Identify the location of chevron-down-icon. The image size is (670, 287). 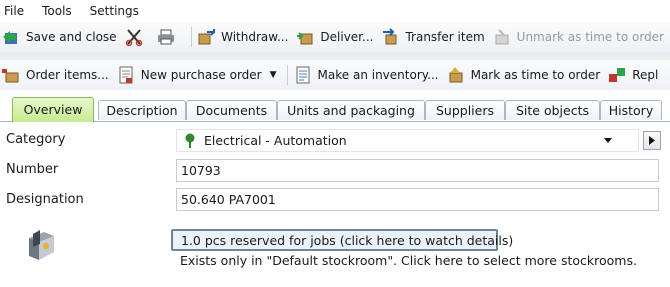
(608, 140).